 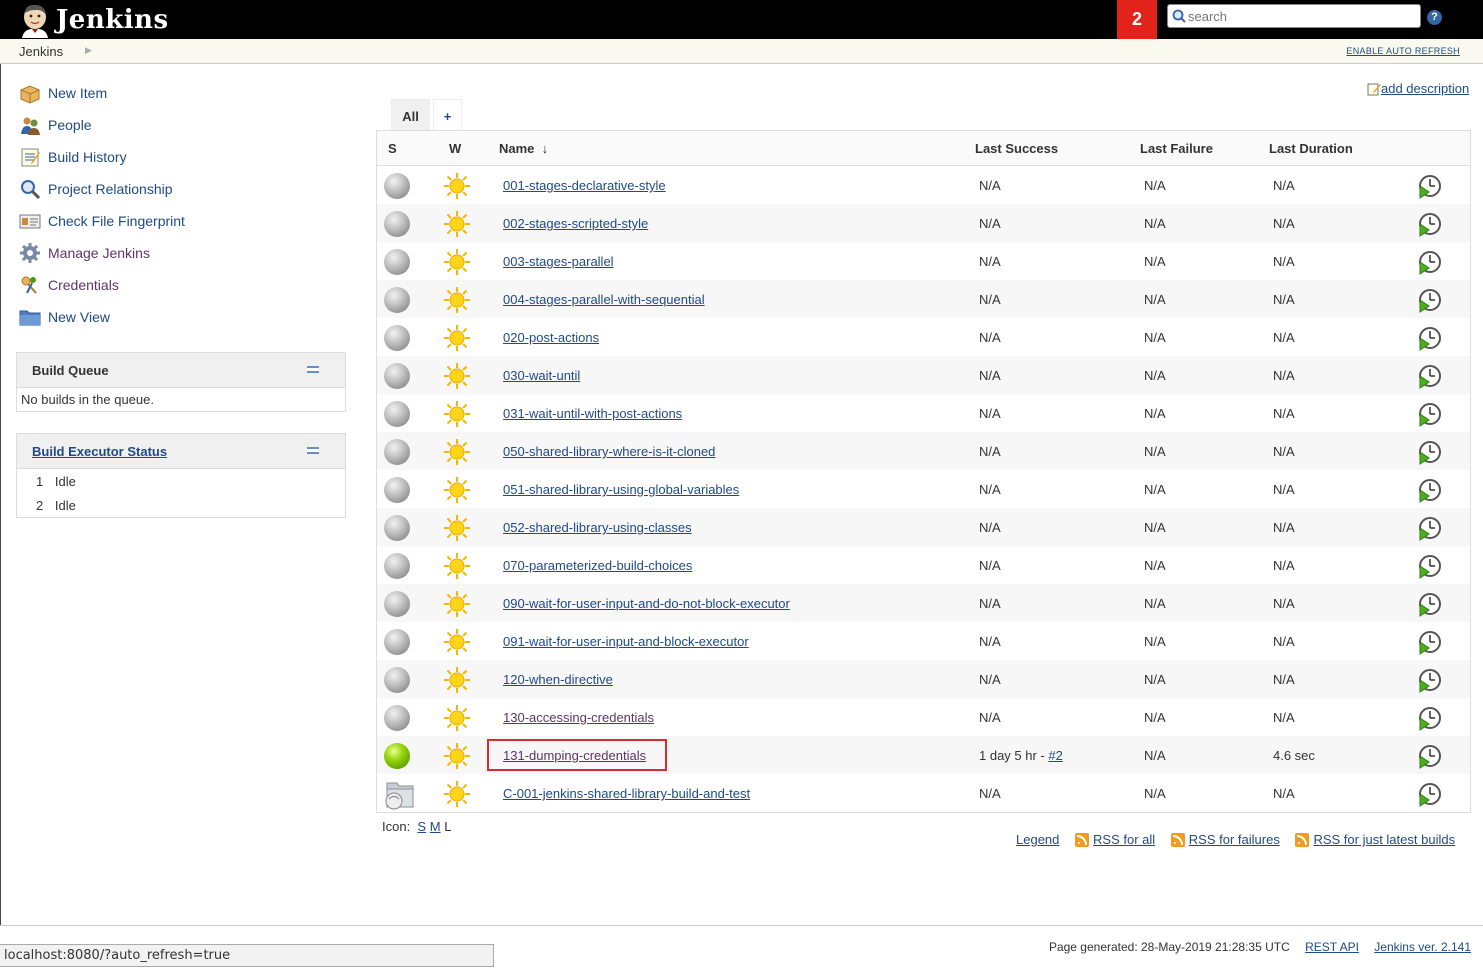 I want to click on legend-link: Legend, so click(x=1037, y=839).